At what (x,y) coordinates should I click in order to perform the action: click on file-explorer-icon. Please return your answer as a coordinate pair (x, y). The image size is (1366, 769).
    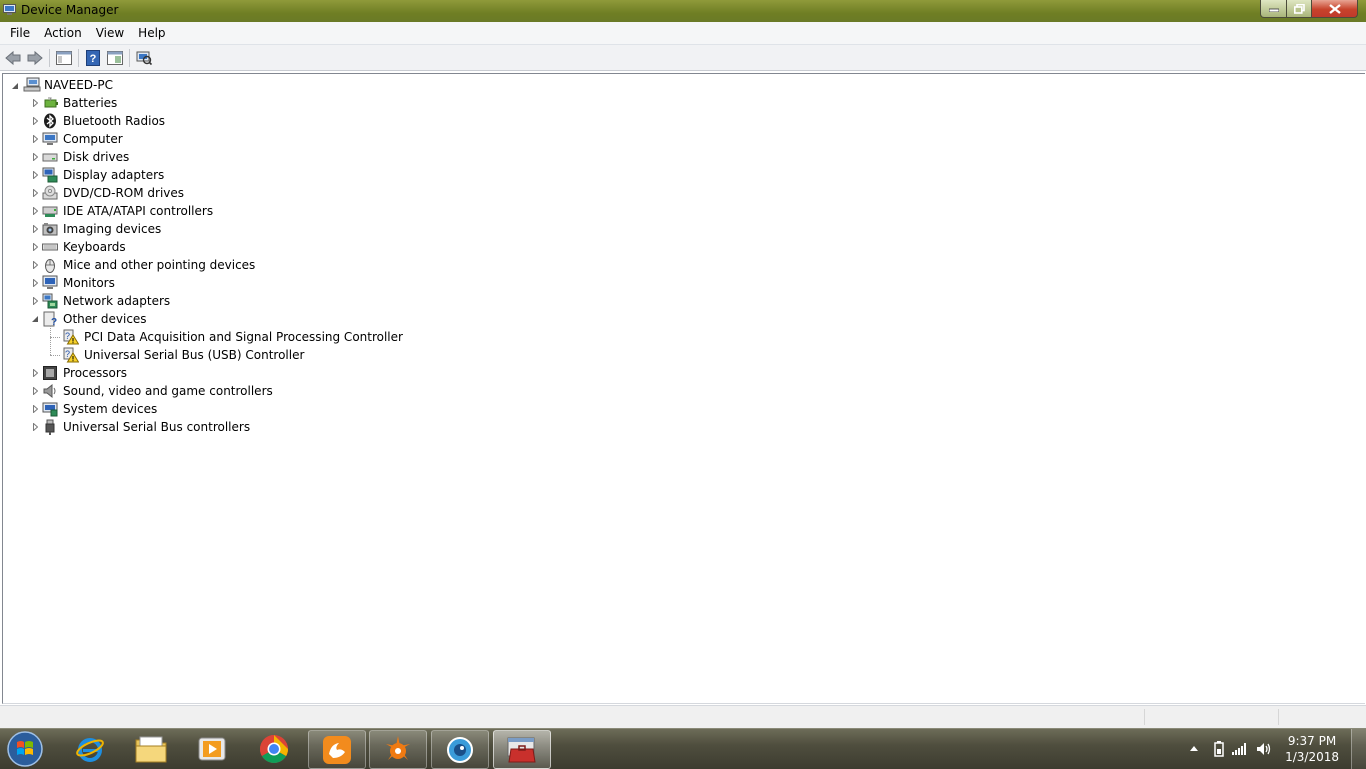
    Looking at the image, I should click on (151, 749).